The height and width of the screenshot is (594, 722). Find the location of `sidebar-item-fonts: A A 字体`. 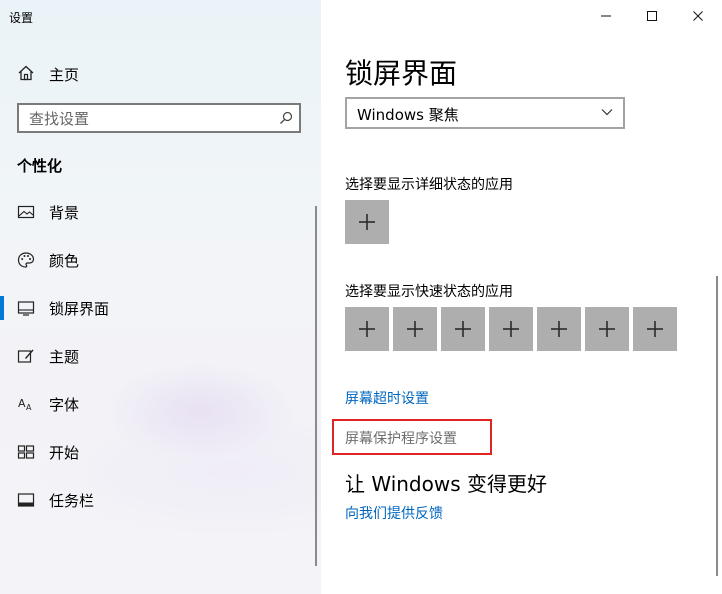

sidebar-item-fonts: A A 字体 is located at coordinates (157, 404).